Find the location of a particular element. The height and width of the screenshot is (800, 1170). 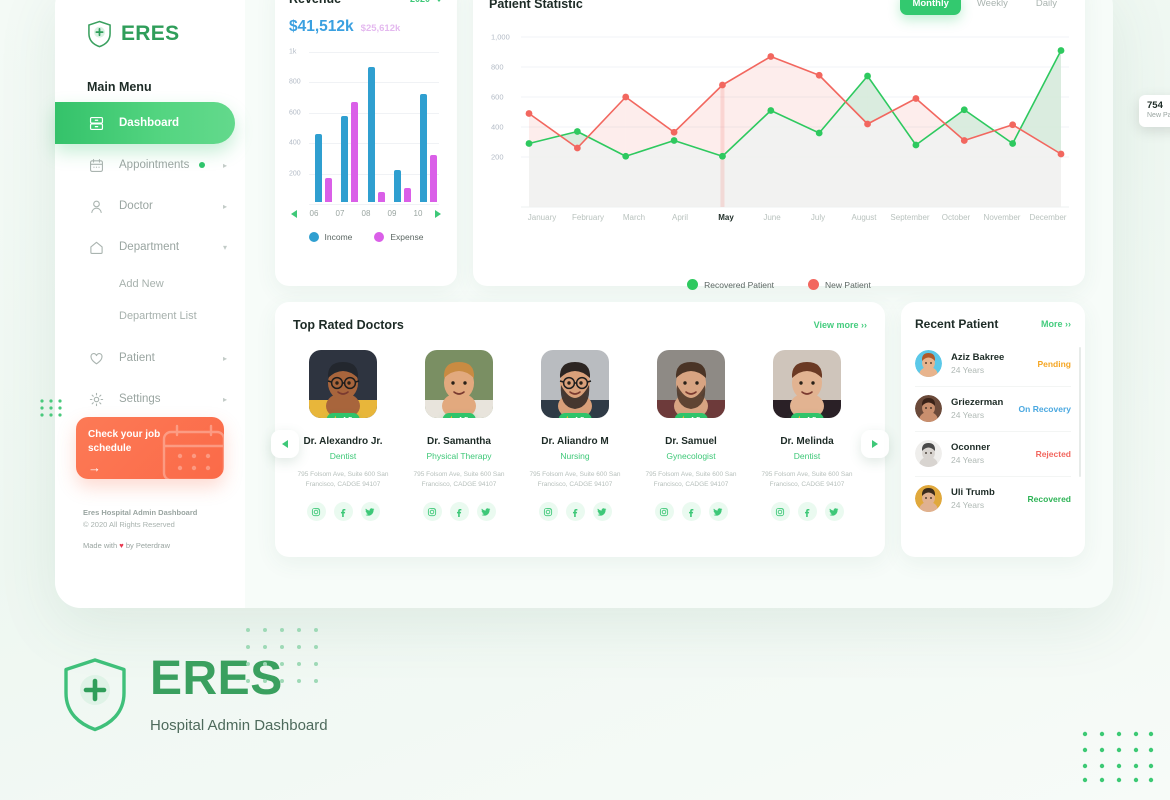

doctors-prev-button is located at coordinates (285, 444).